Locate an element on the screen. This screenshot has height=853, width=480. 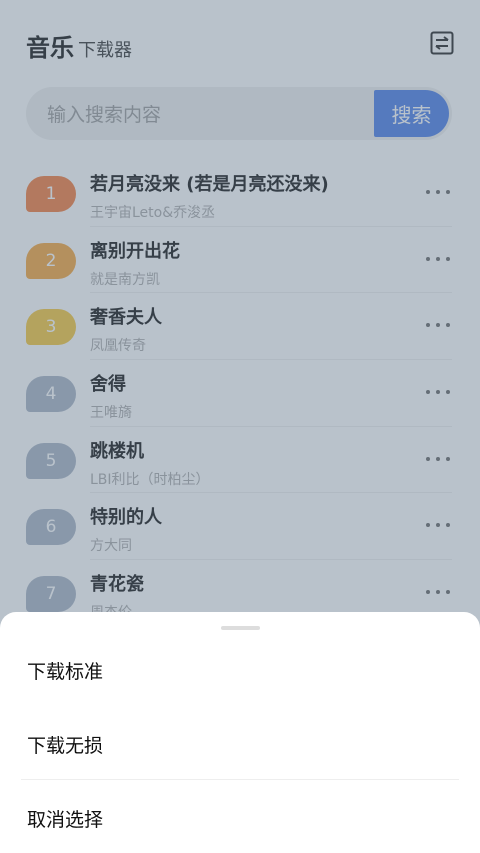
sheet-divider is located at coordinates (240, 779).